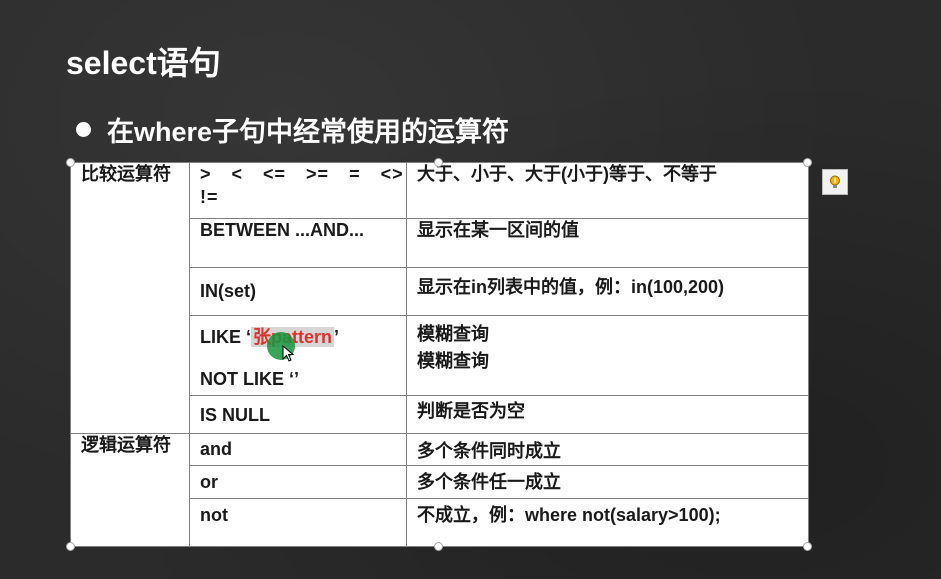 The width and height of the screenshot is (941, 579). What do you see at coordinates (453, 334) in the screenshot?
I see `like-description: 模糊查询` at bounding box center [453, 334].